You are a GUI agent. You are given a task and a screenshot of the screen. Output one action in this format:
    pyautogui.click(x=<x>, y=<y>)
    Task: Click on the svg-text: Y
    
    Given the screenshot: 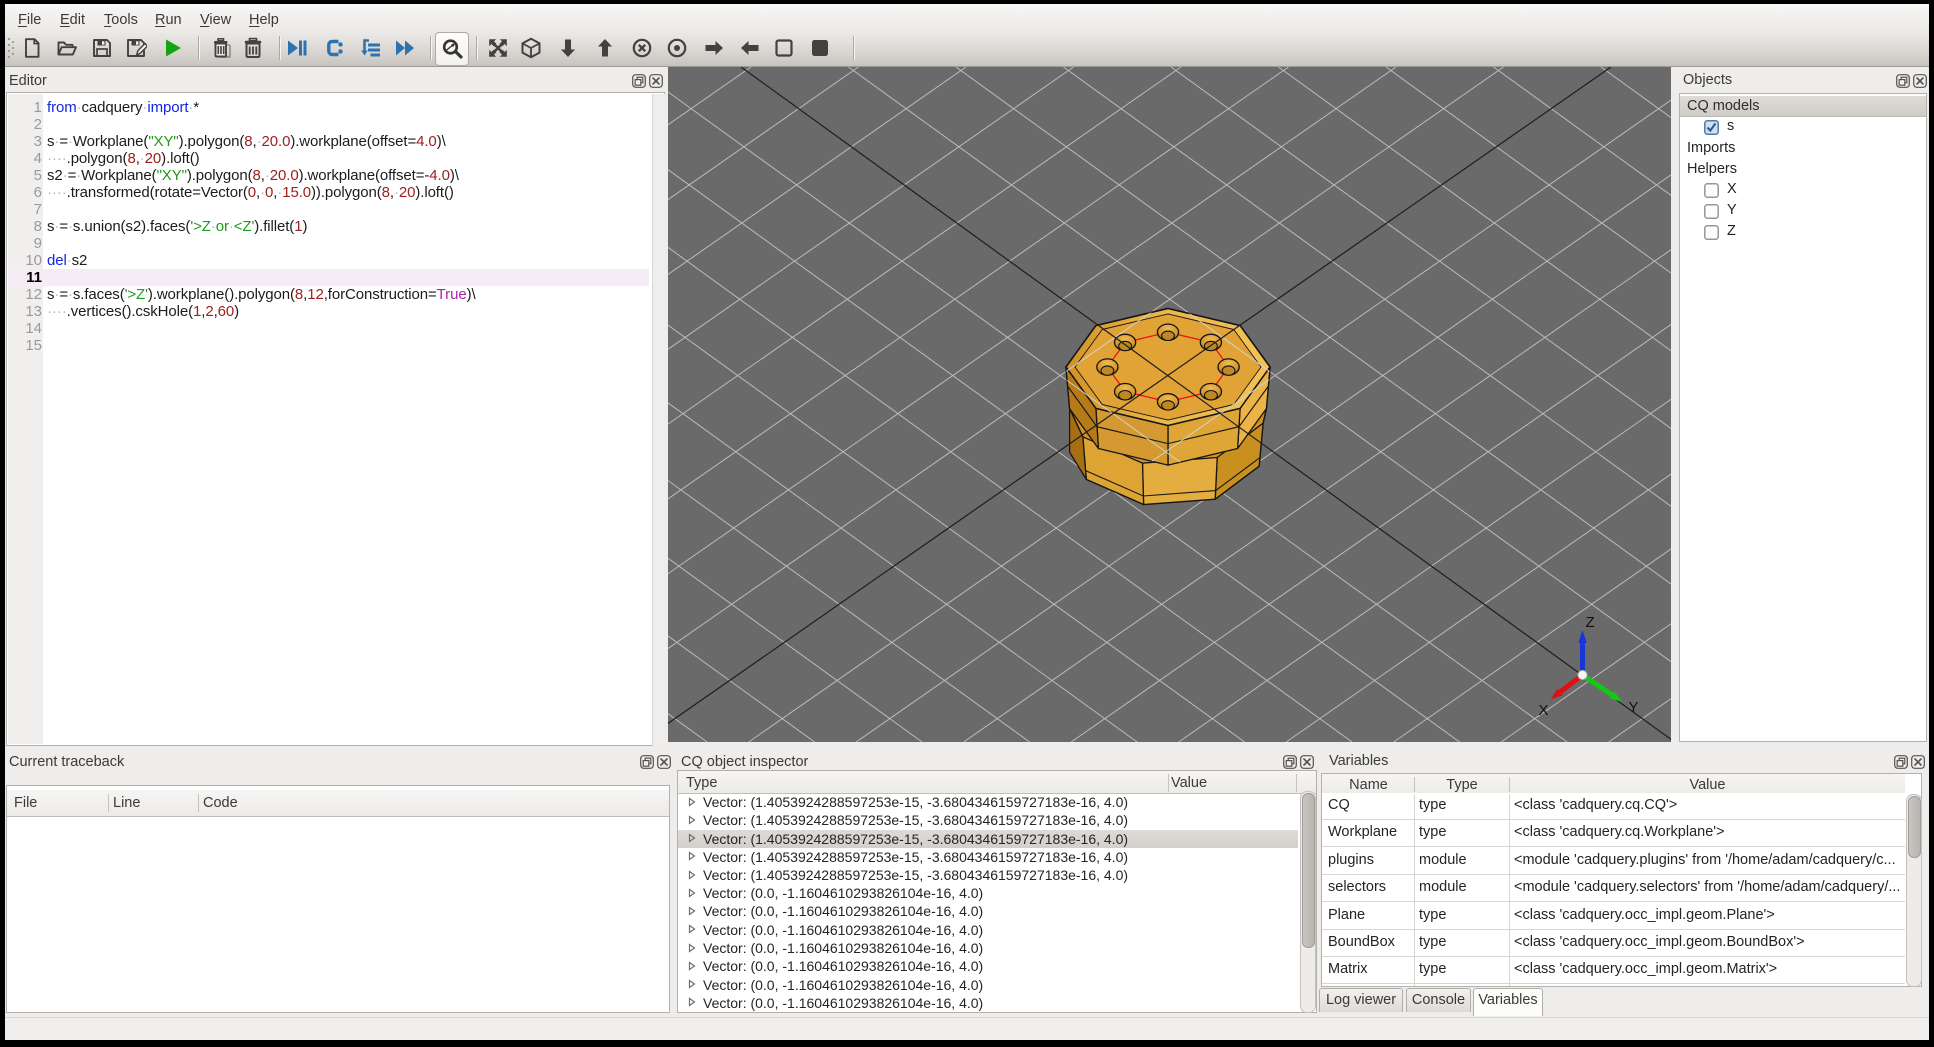 What is the action you would take?
    pyautogui.click(x=1634, y=707)
    